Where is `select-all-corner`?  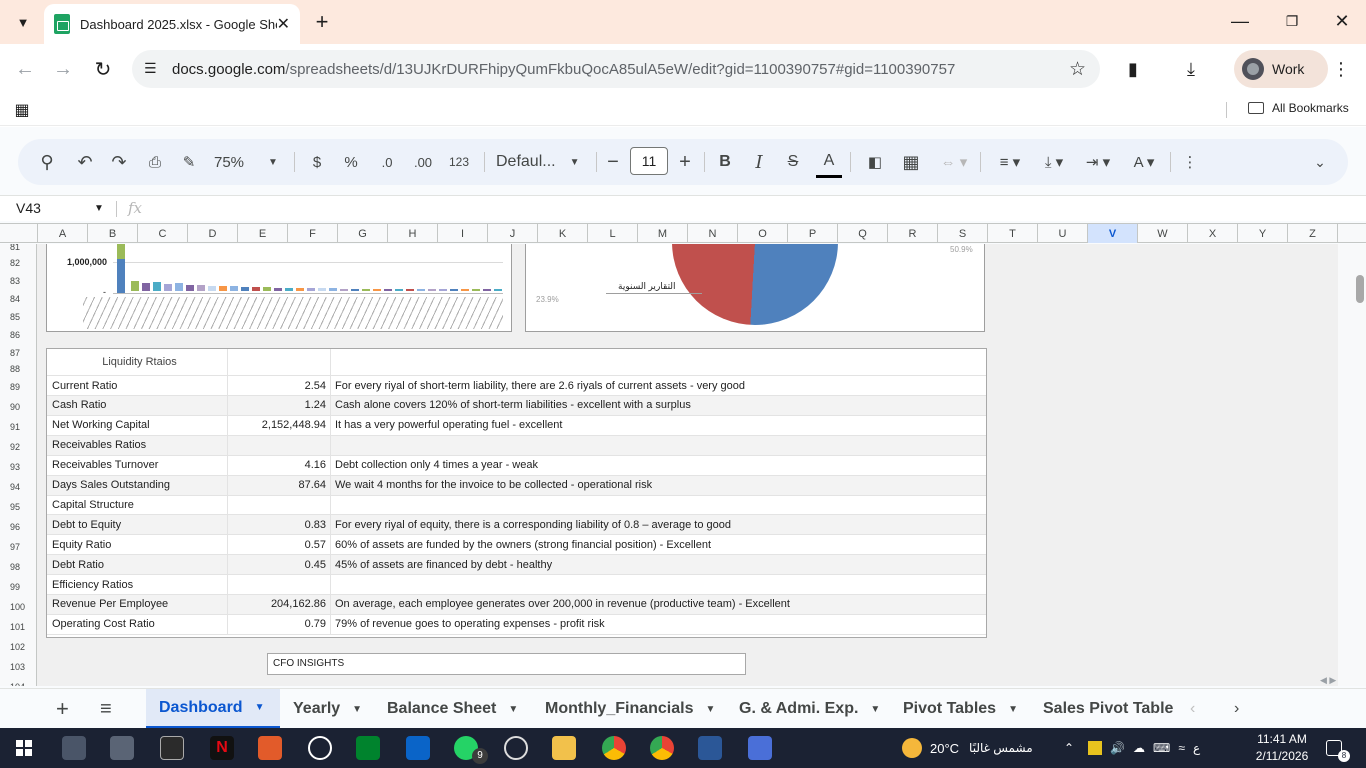
select-all-corner is located at coordinates (19, 233).